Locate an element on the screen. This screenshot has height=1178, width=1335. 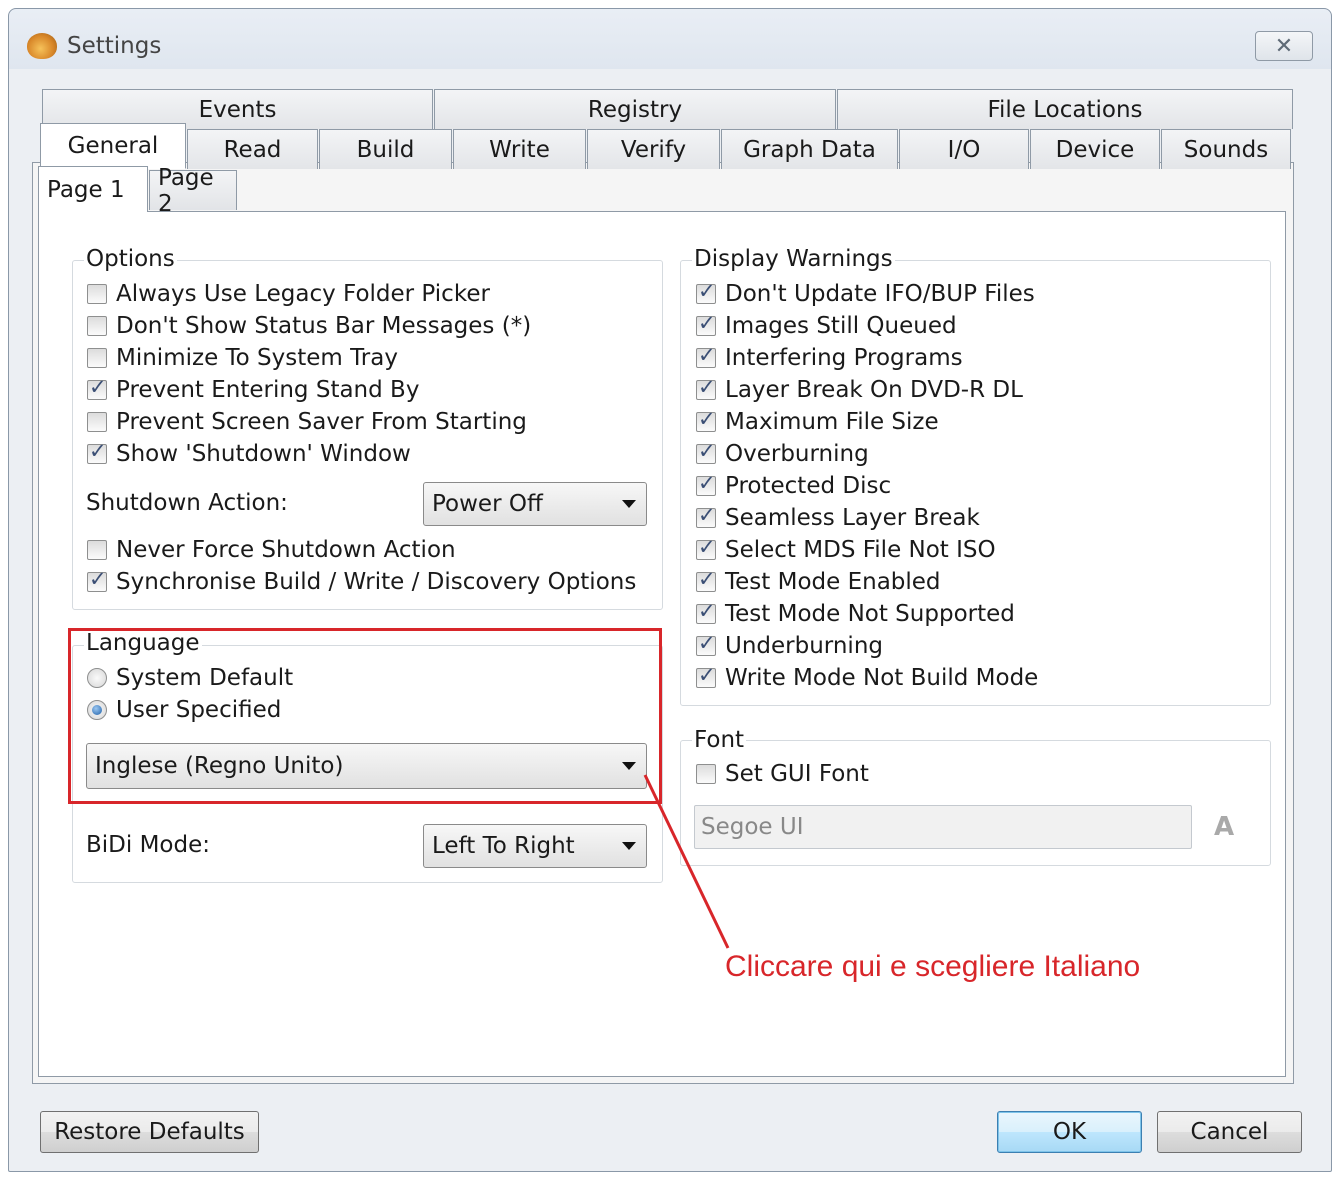
tab-verify: Verify is located at coordinates (653, 149).